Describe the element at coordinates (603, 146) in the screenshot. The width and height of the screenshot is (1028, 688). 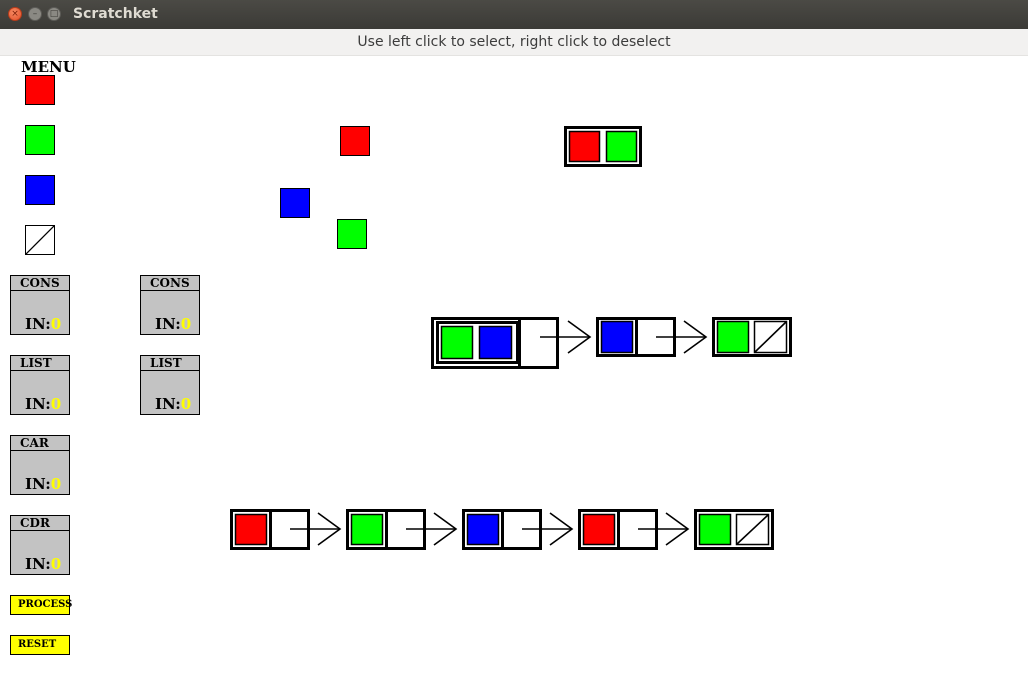
I see `pair-red-green` at that location.